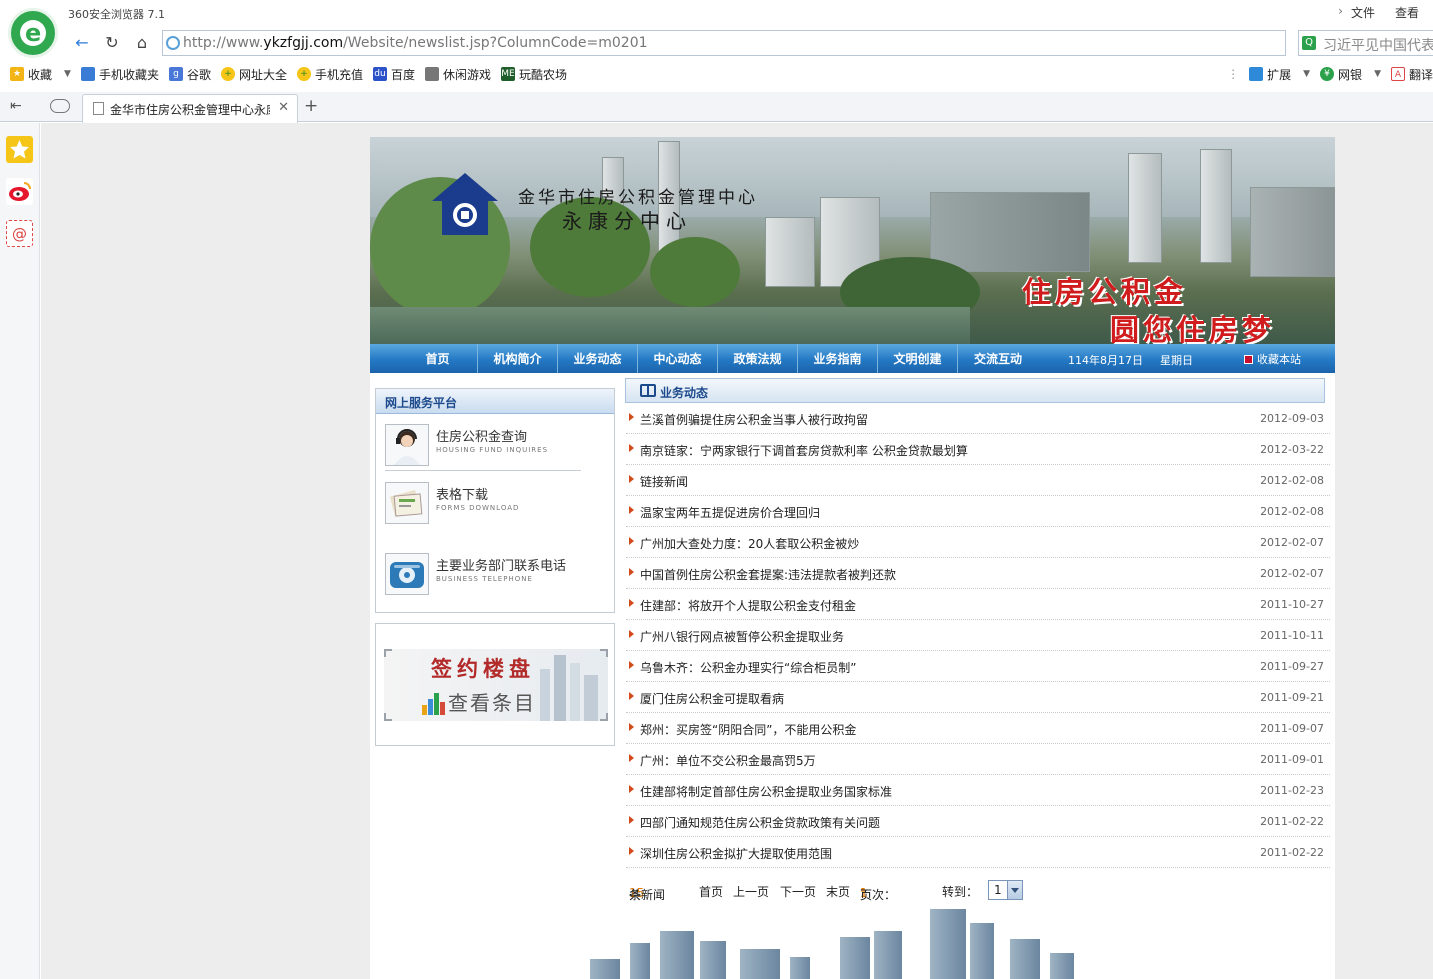 This screenshot has height=979, width=1433. Describe the element at coordinates (1411, 74) in the screenshot. I see `translate-button: A 翻译` at that location.